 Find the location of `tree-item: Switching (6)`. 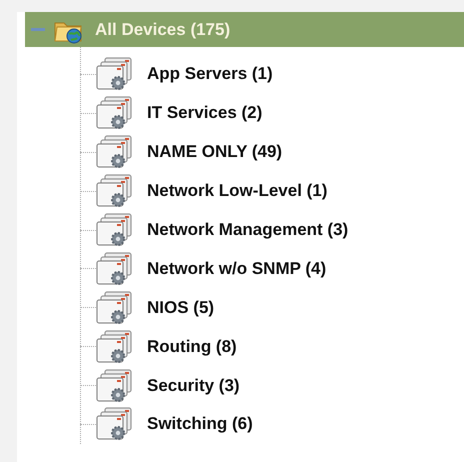

tree-item: Switching (6) is located at coordinates (200, 424).